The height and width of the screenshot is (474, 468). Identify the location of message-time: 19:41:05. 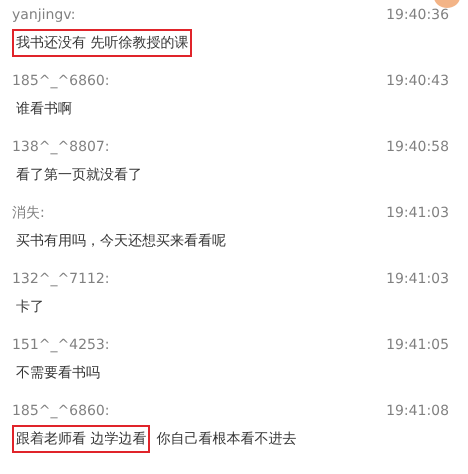
(417, 345).